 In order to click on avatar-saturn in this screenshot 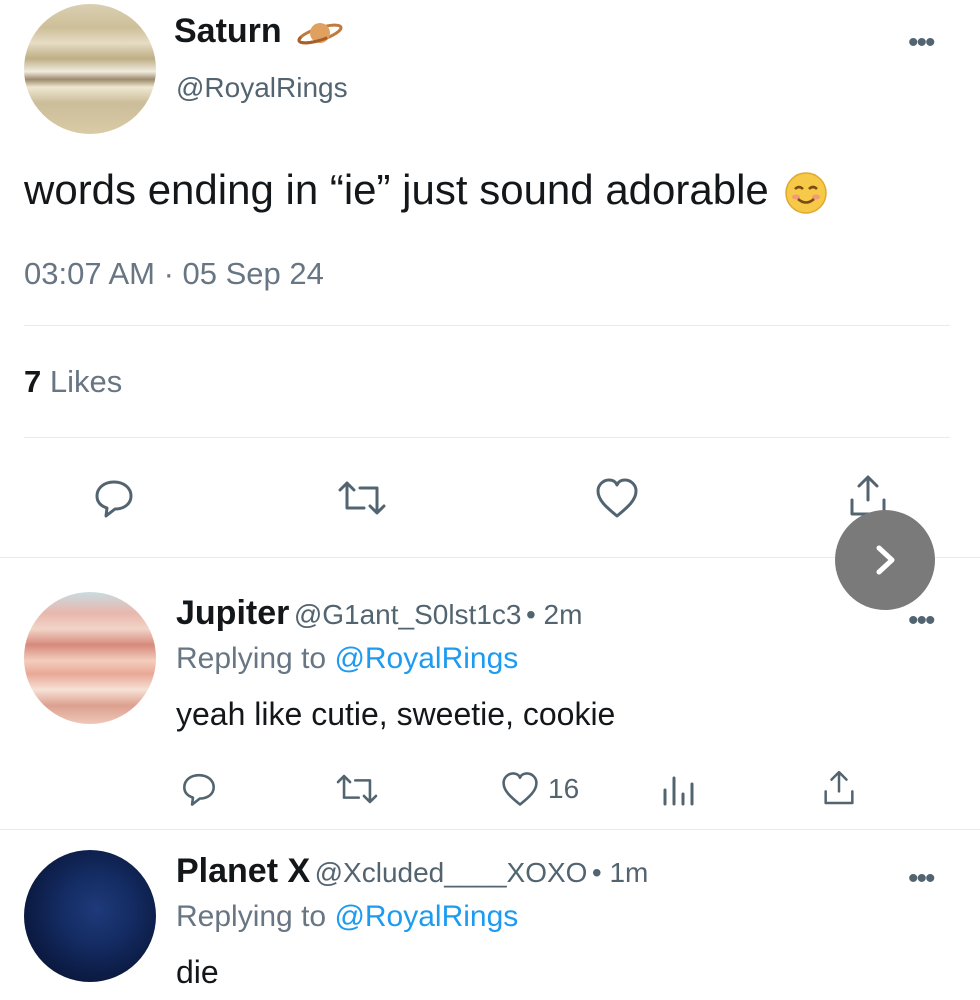, I will do `click(90, 69)`.